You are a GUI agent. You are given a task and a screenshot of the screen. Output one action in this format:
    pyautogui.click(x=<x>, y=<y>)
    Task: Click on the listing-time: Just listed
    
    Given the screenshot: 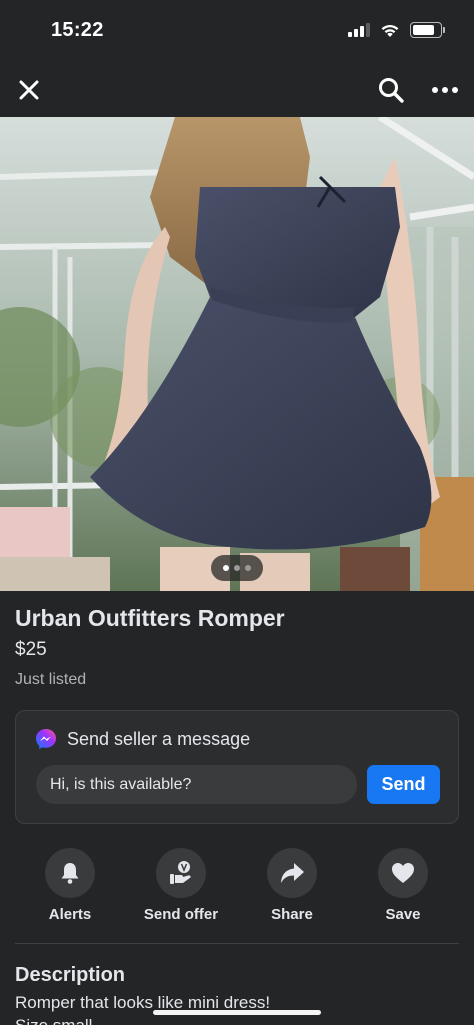 What is the action you would take?
    pyautogui.click(x=51, y=679)
    